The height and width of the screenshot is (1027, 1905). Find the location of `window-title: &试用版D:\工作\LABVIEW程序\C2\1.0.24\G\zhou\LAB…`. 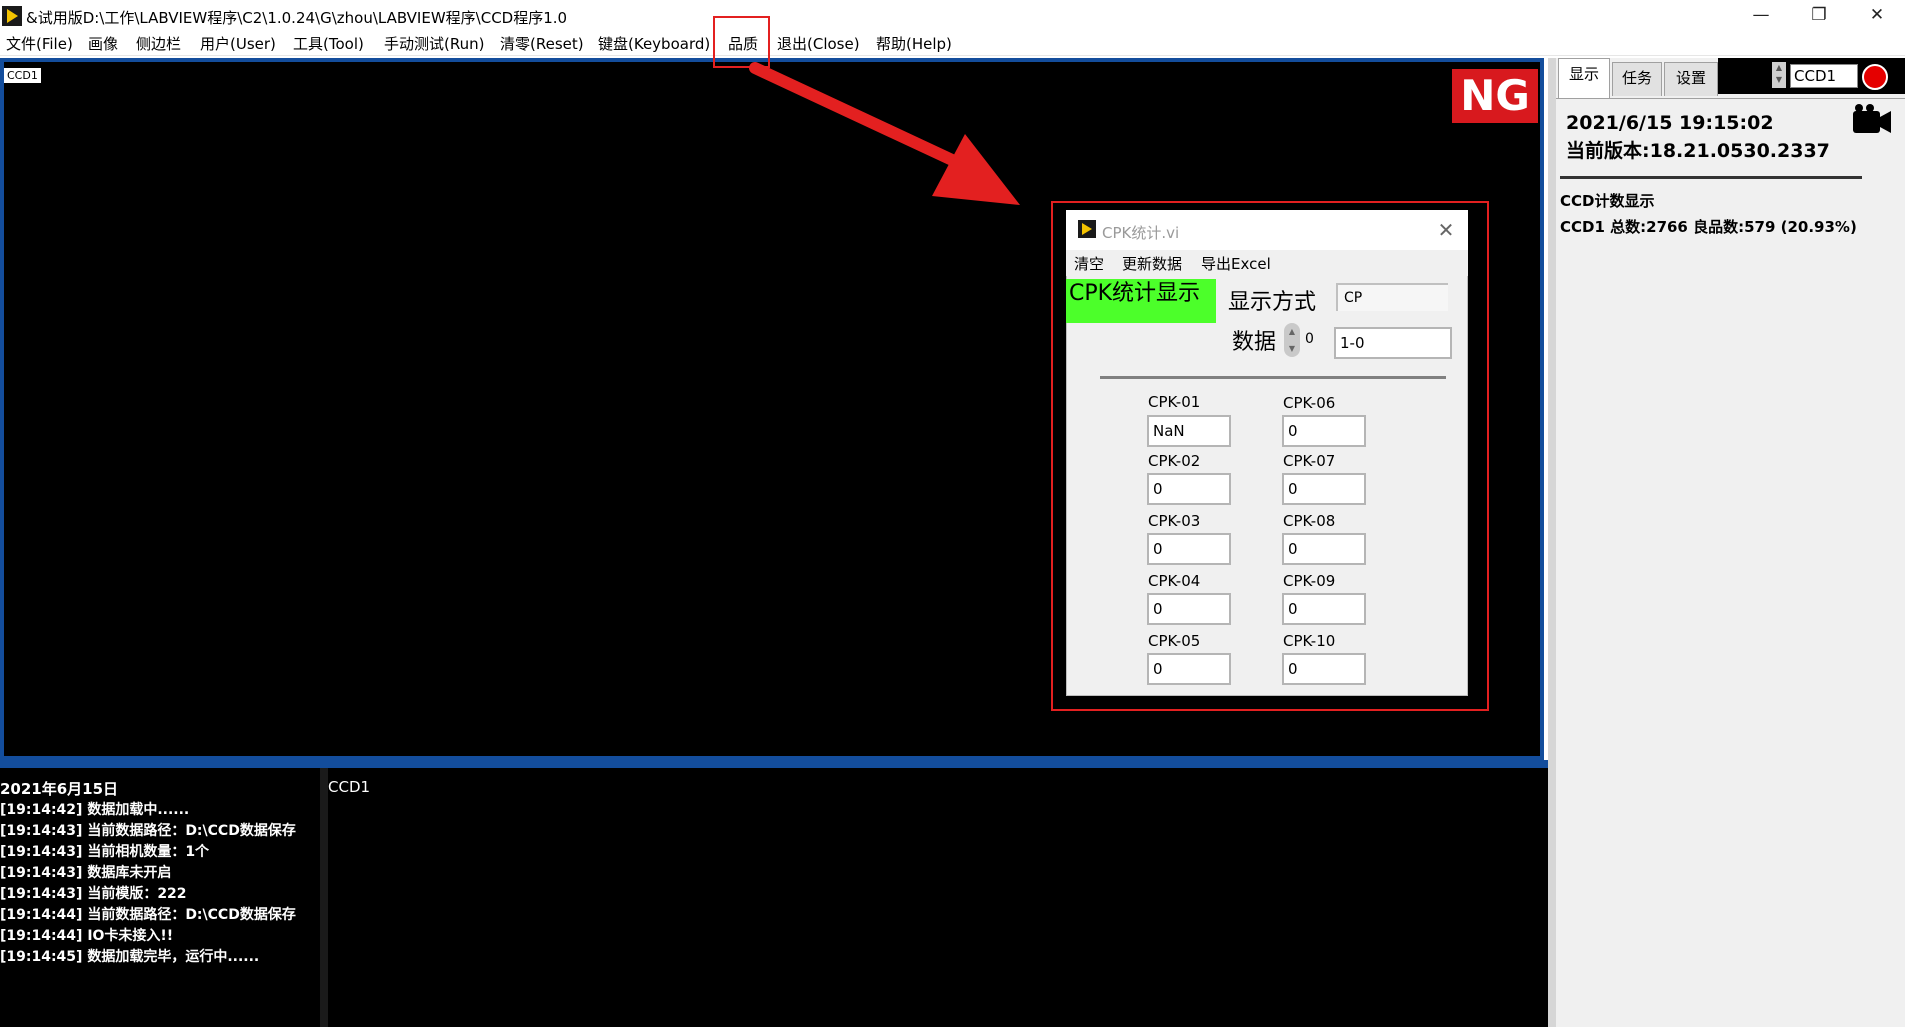

window-title: &试用版D:\工作\LABVIEW程序\C2\1.0.24\G\zhou\LAB… is located at coordinates (297, 18).